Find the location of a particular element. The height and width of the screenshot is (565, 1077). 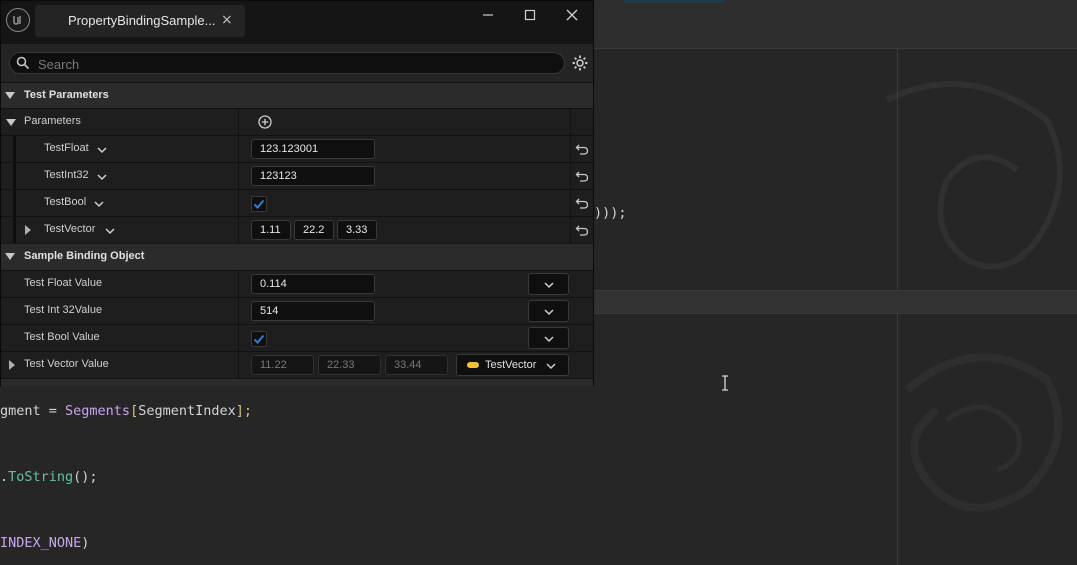

parameters-label: Parameters is located at coordinates (52, 121).